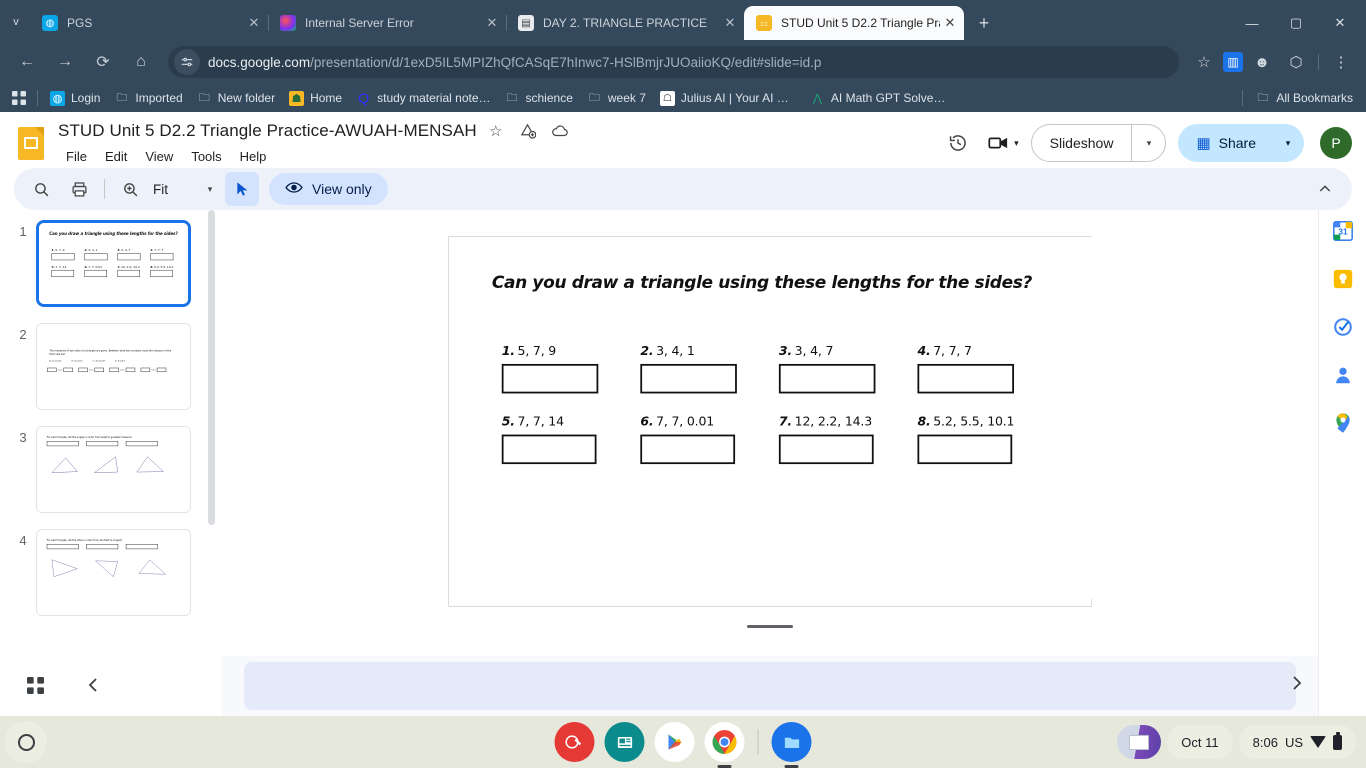 Image resolution: width=1366 pixels, height=768 pixels. What do you see at coordinates (1343, 231) in the screenshot?
I see `google-calendar-icon: 31` at bounding box center [1343, 231].